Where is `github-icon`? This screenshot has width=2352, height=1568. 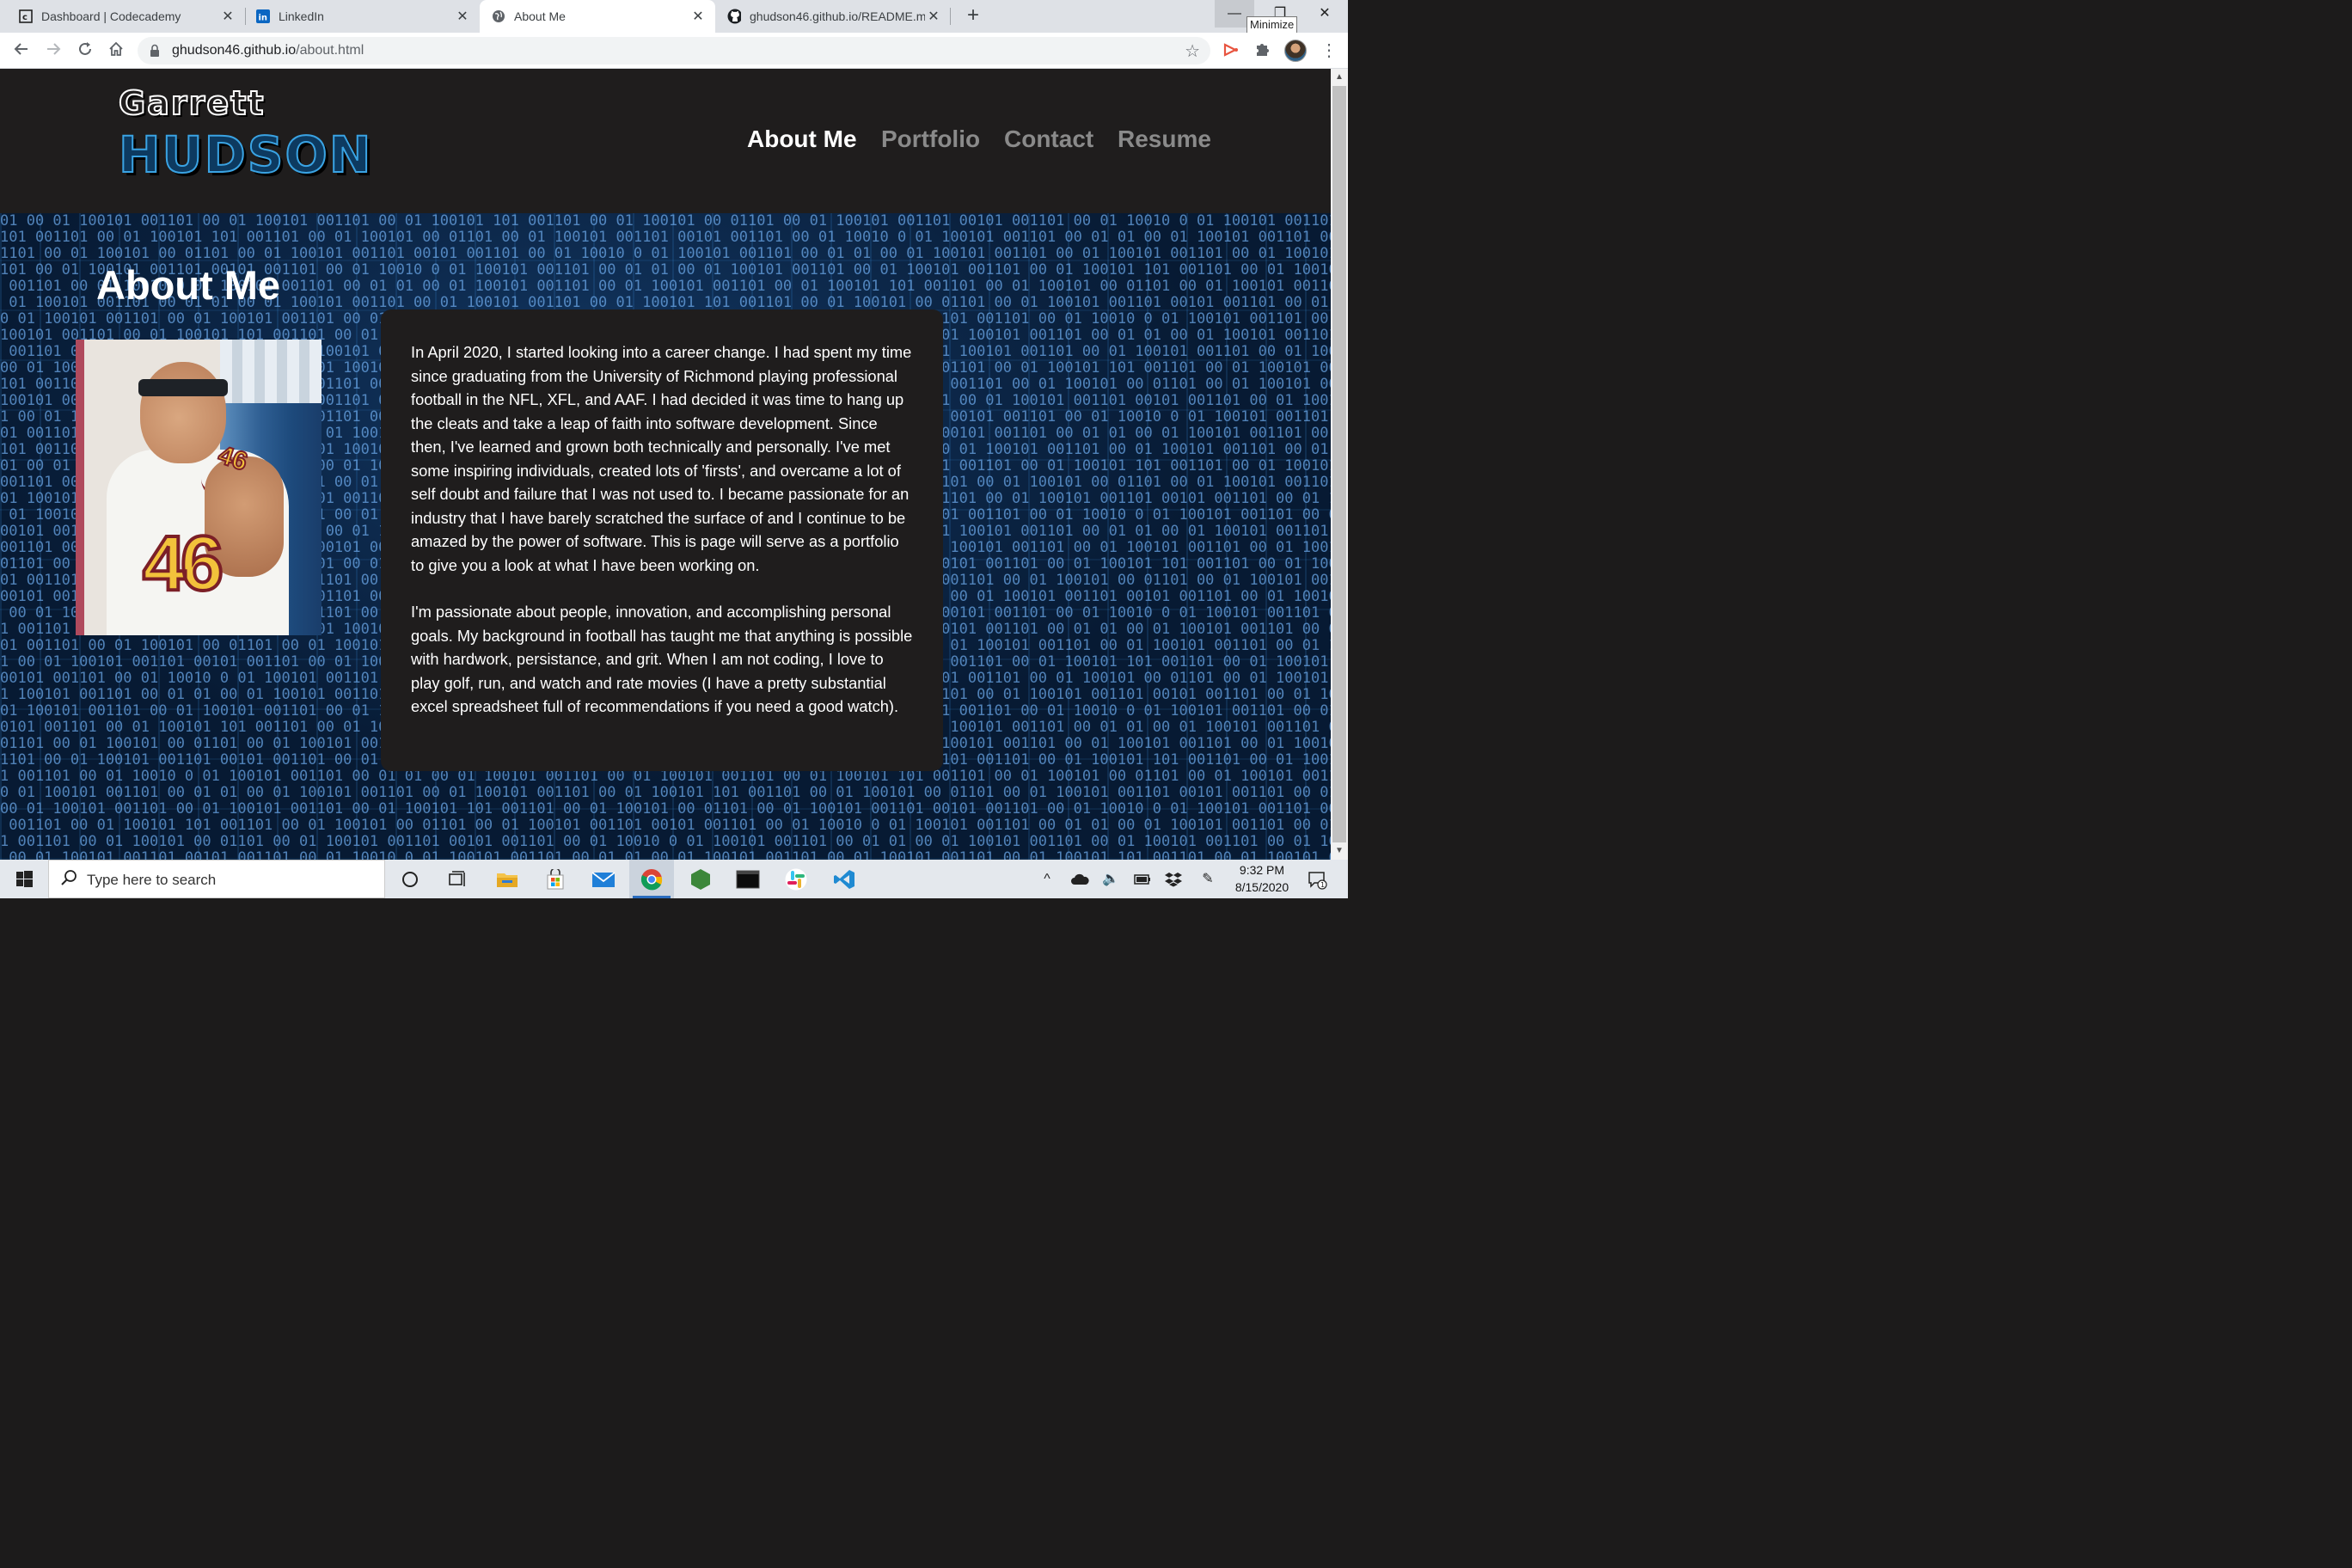
github-icon is located at coordinates (734, 16).